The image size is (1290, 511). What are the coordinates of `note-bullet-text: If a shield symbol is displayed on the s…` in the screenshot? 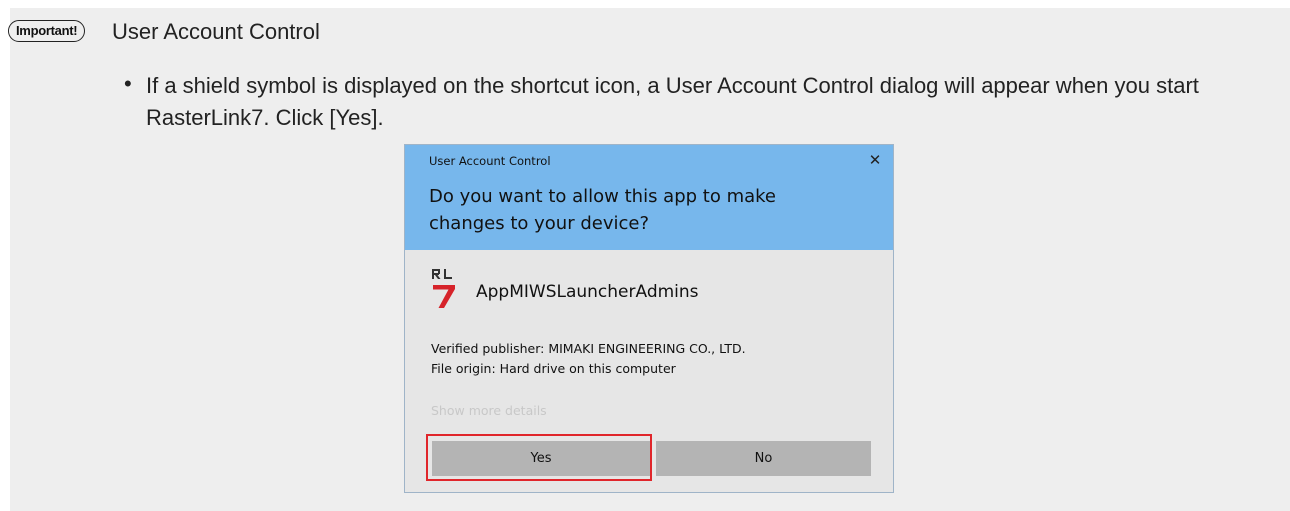 It's located at (672, 101).